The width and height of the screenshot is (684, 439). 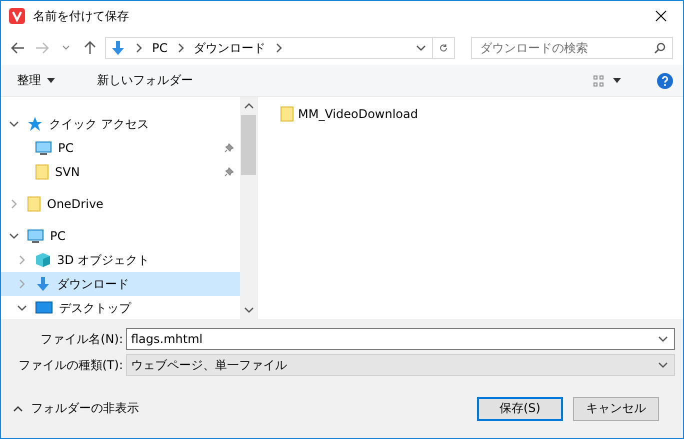 I want to click on address-bar: PC ダウンロード, so click(x=269, y=48).